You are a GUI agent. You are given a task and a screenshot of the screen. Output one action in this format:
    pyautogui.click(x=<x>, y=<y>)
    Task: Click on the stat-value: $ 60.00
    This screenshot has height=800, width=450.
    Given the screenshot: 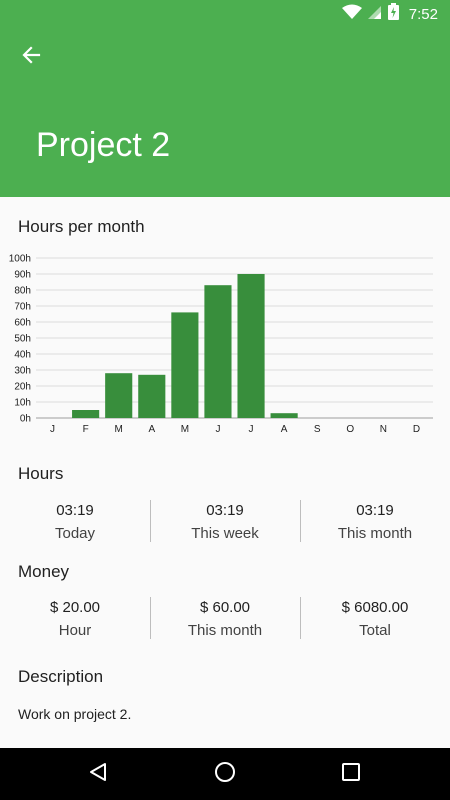 What is the action you would take?
    pyautogui.click(x=225, y=607)
    